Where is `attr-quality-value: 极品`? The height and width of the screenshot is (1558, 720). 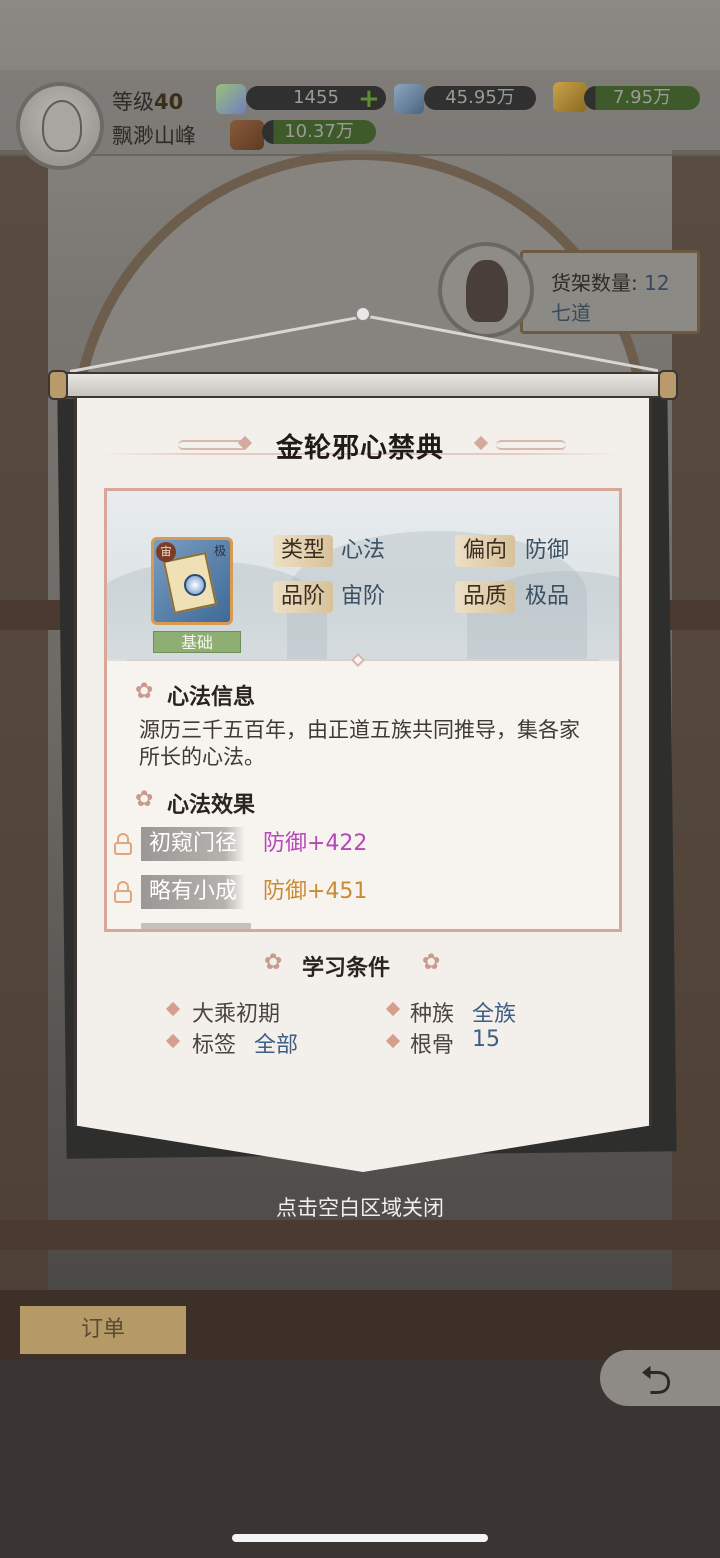
attr-quality-value: 极品 is located at coordinates (547, 596).